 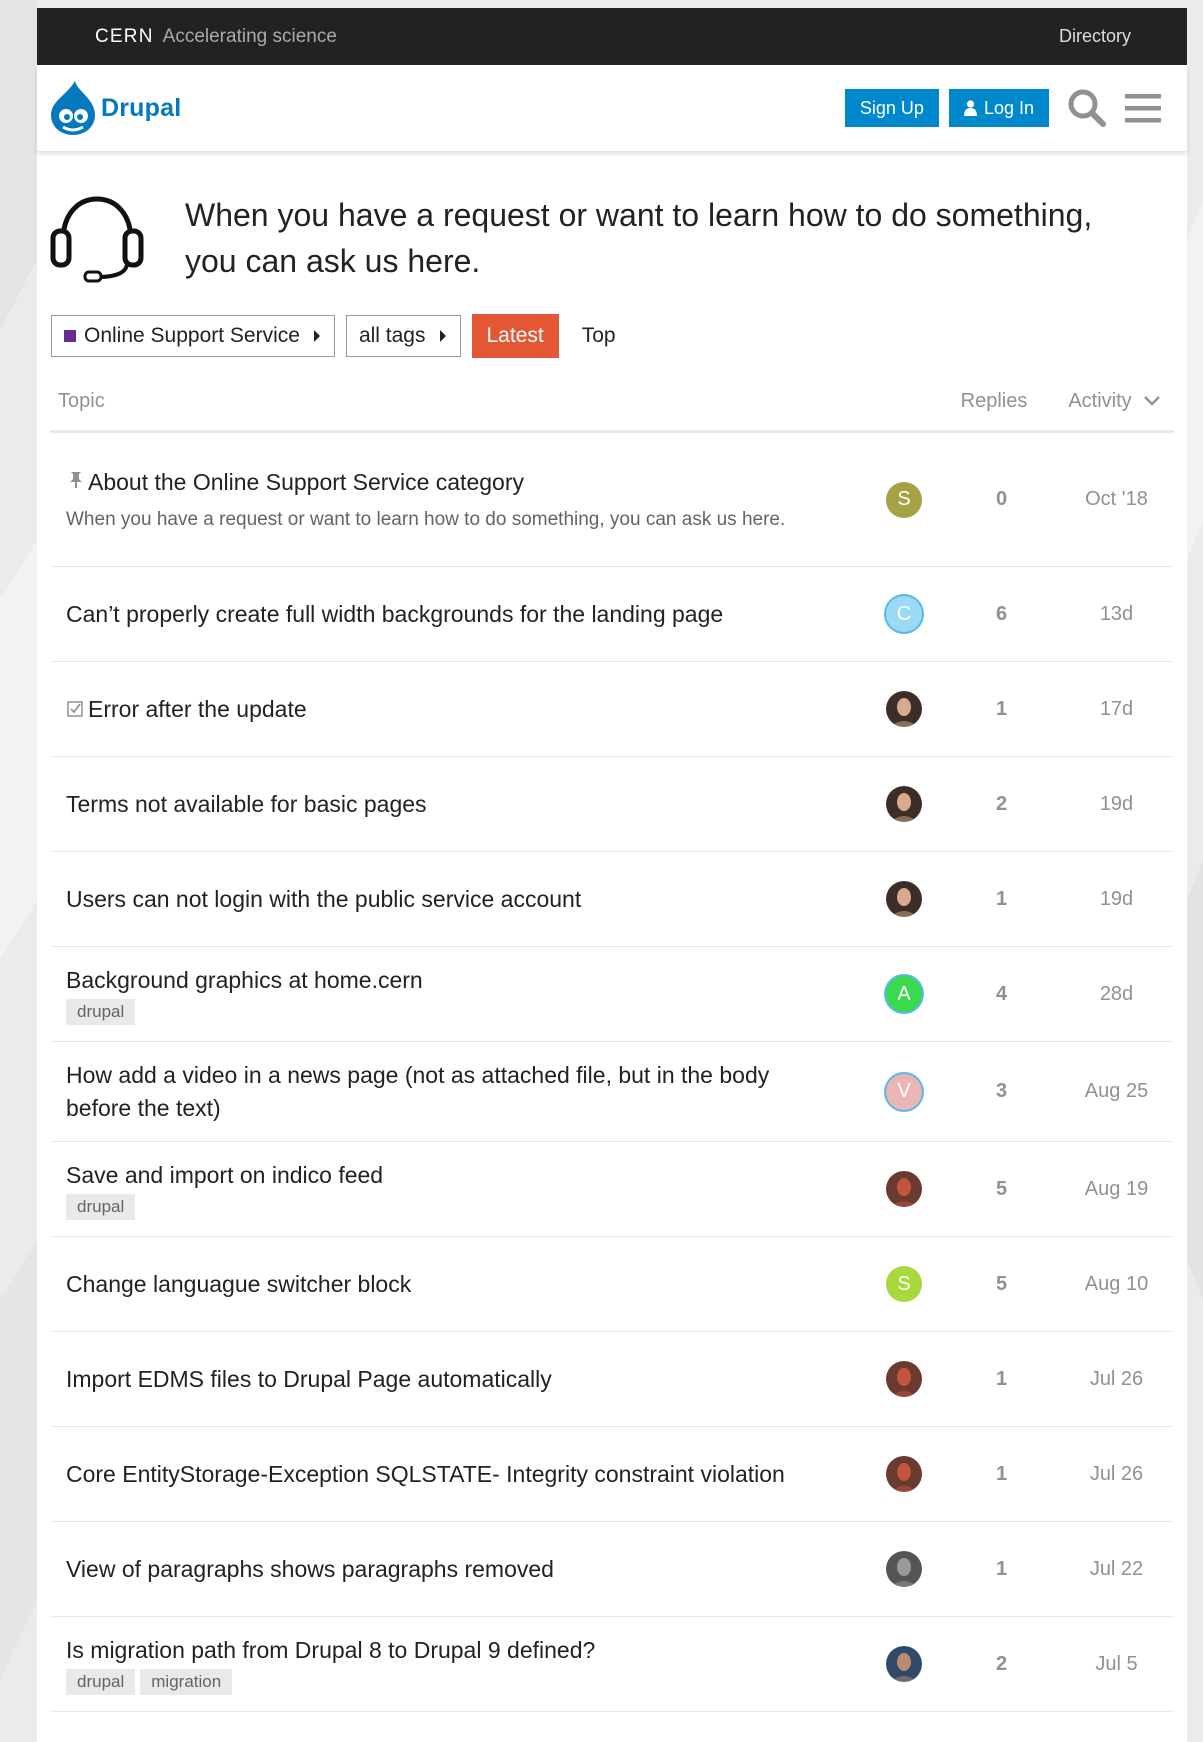 What do you see at coordinates (81, 400) in the screenshot?
I see `column-topic: Topic` at bounding box center [81, 400].